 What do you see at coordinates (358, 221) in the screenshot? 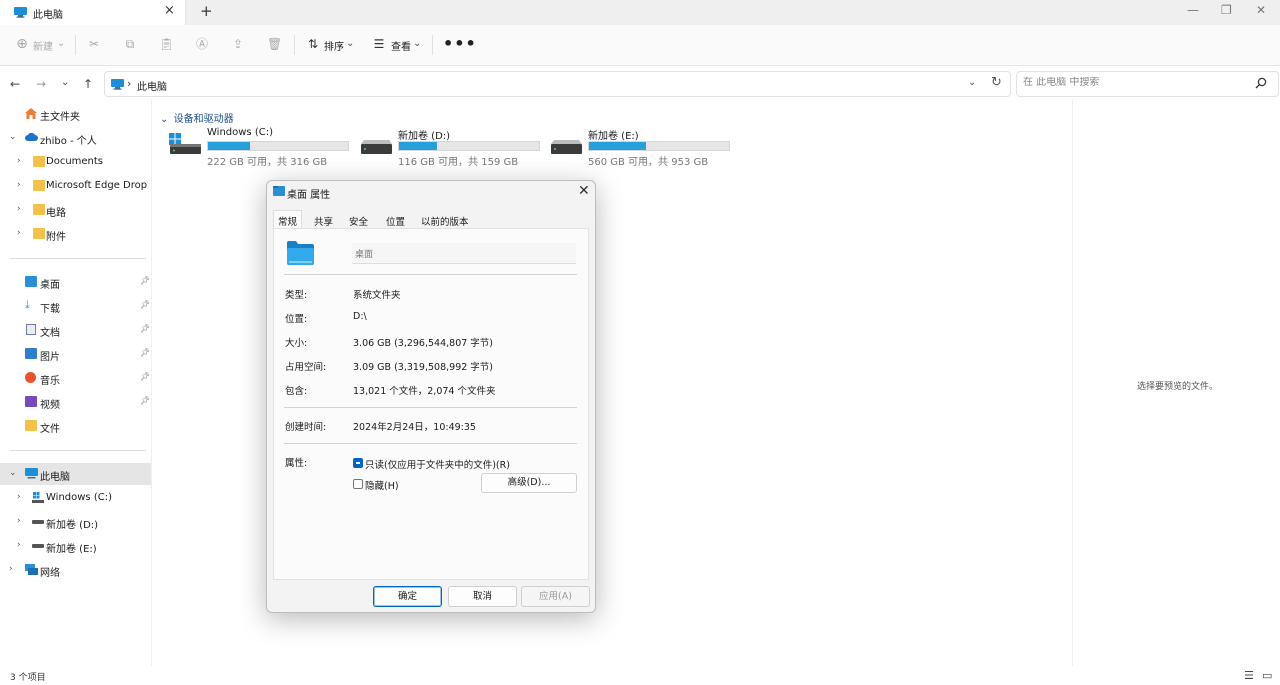
I see `tab-security: 安全` at bounding box center [358, 221].